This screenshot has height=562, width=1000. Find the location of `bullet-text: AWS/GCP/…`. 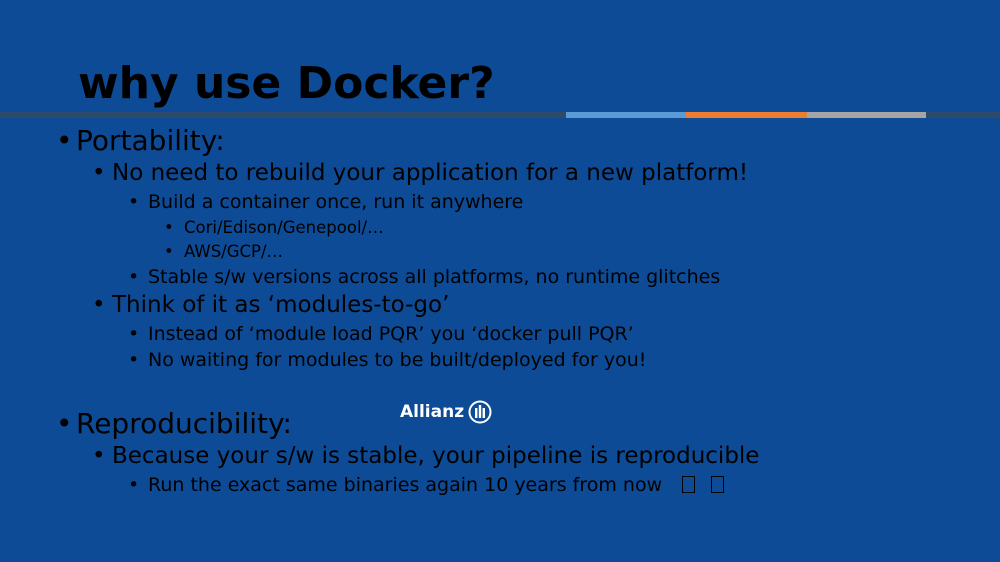

bullet-text: AWS/GCP/… is located at coordinates (234, 251).